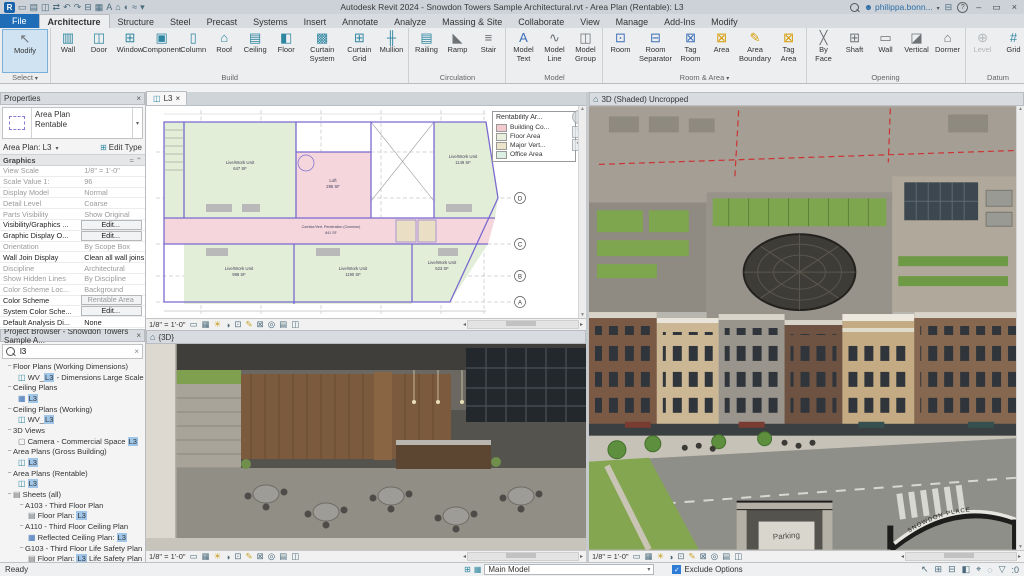  What do you see at coordinates (72, 160) in the screenshot?
I see `section-graphics: Graphics ≈ ⌃` at bounding box center [72, 160].